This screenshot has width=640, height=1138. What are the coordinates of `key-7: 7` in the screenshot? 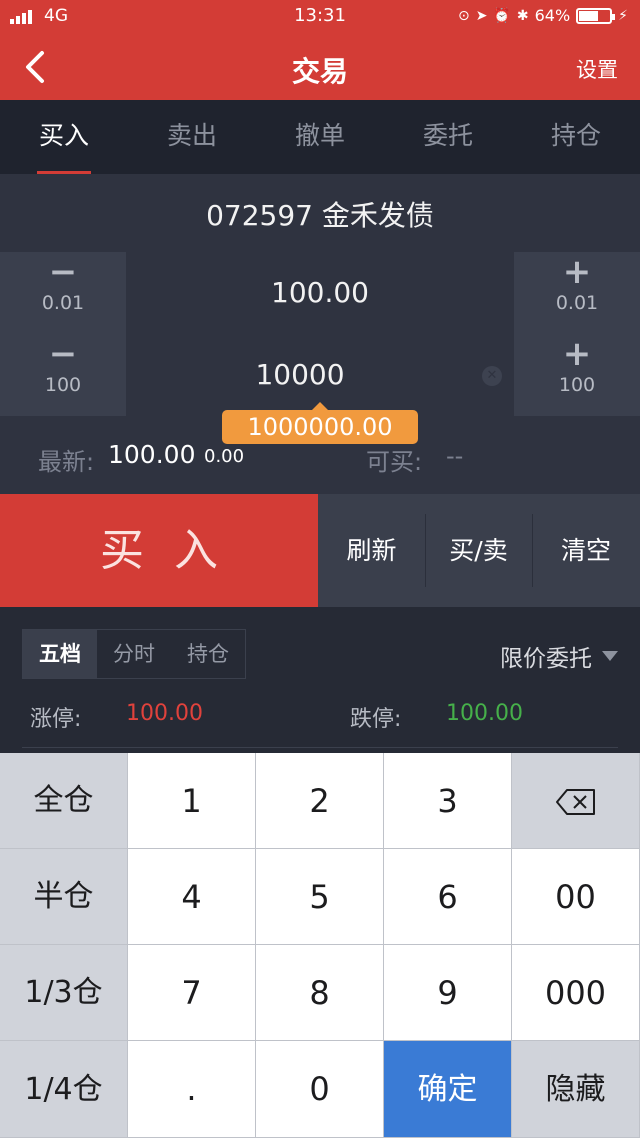 It's located at (192, 993).